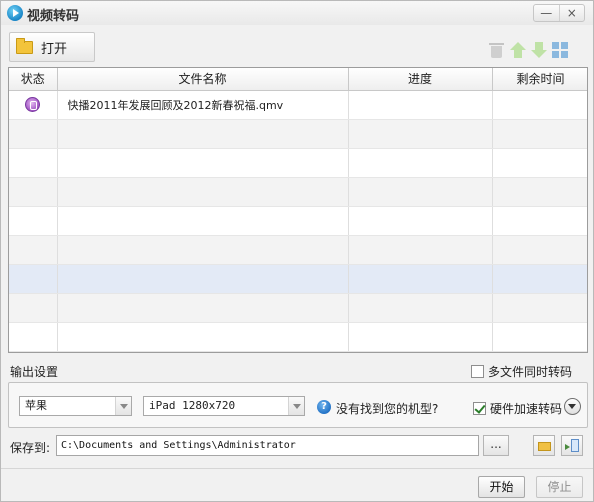  Describe the element at coordinates (298, 279) in the screenshot. I see `table-row-empty-highlighted` at that location.